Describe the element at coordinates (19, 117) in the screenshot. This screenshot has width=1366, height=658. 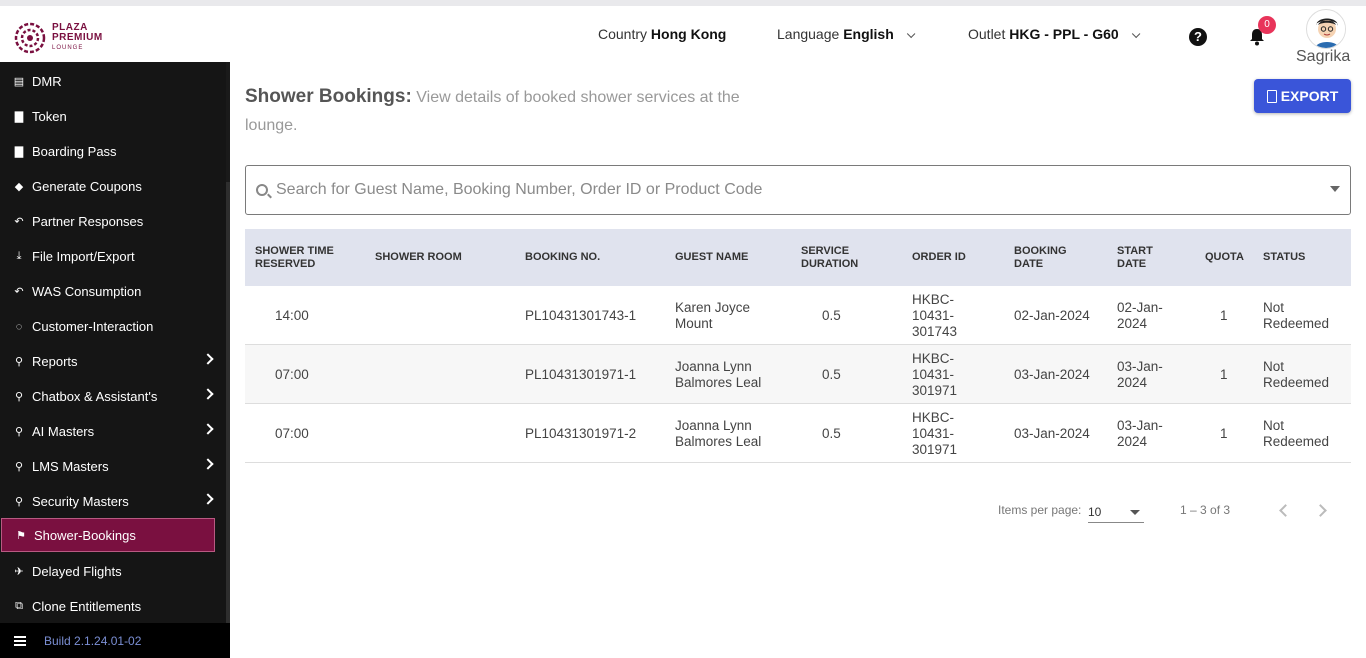
I see `document-icon: ▇` at that location.